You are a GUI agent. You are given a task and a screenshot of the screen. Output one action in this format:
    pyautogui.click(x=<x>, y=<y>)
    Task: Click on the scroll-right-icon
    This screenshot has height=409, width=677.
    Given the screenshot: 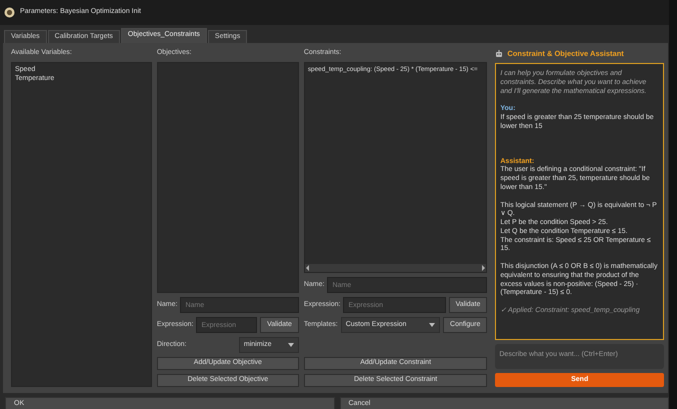 What is the action you would take?
    pyautogui.click(x=483, y=268)
    